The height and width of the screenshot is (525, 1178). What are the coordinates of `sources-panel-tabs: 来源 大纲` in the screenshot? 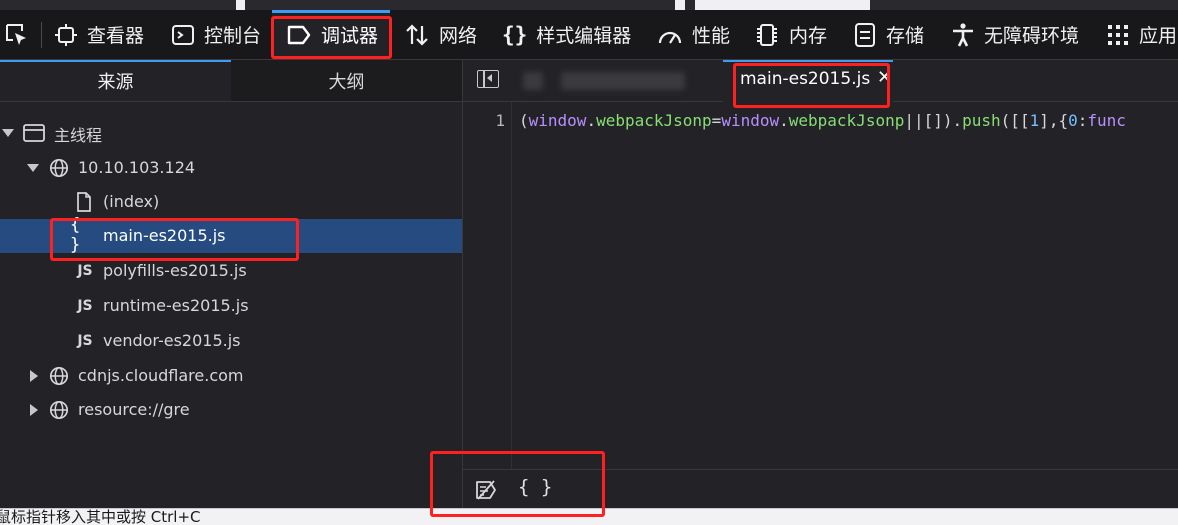 It's located at (231, 81).